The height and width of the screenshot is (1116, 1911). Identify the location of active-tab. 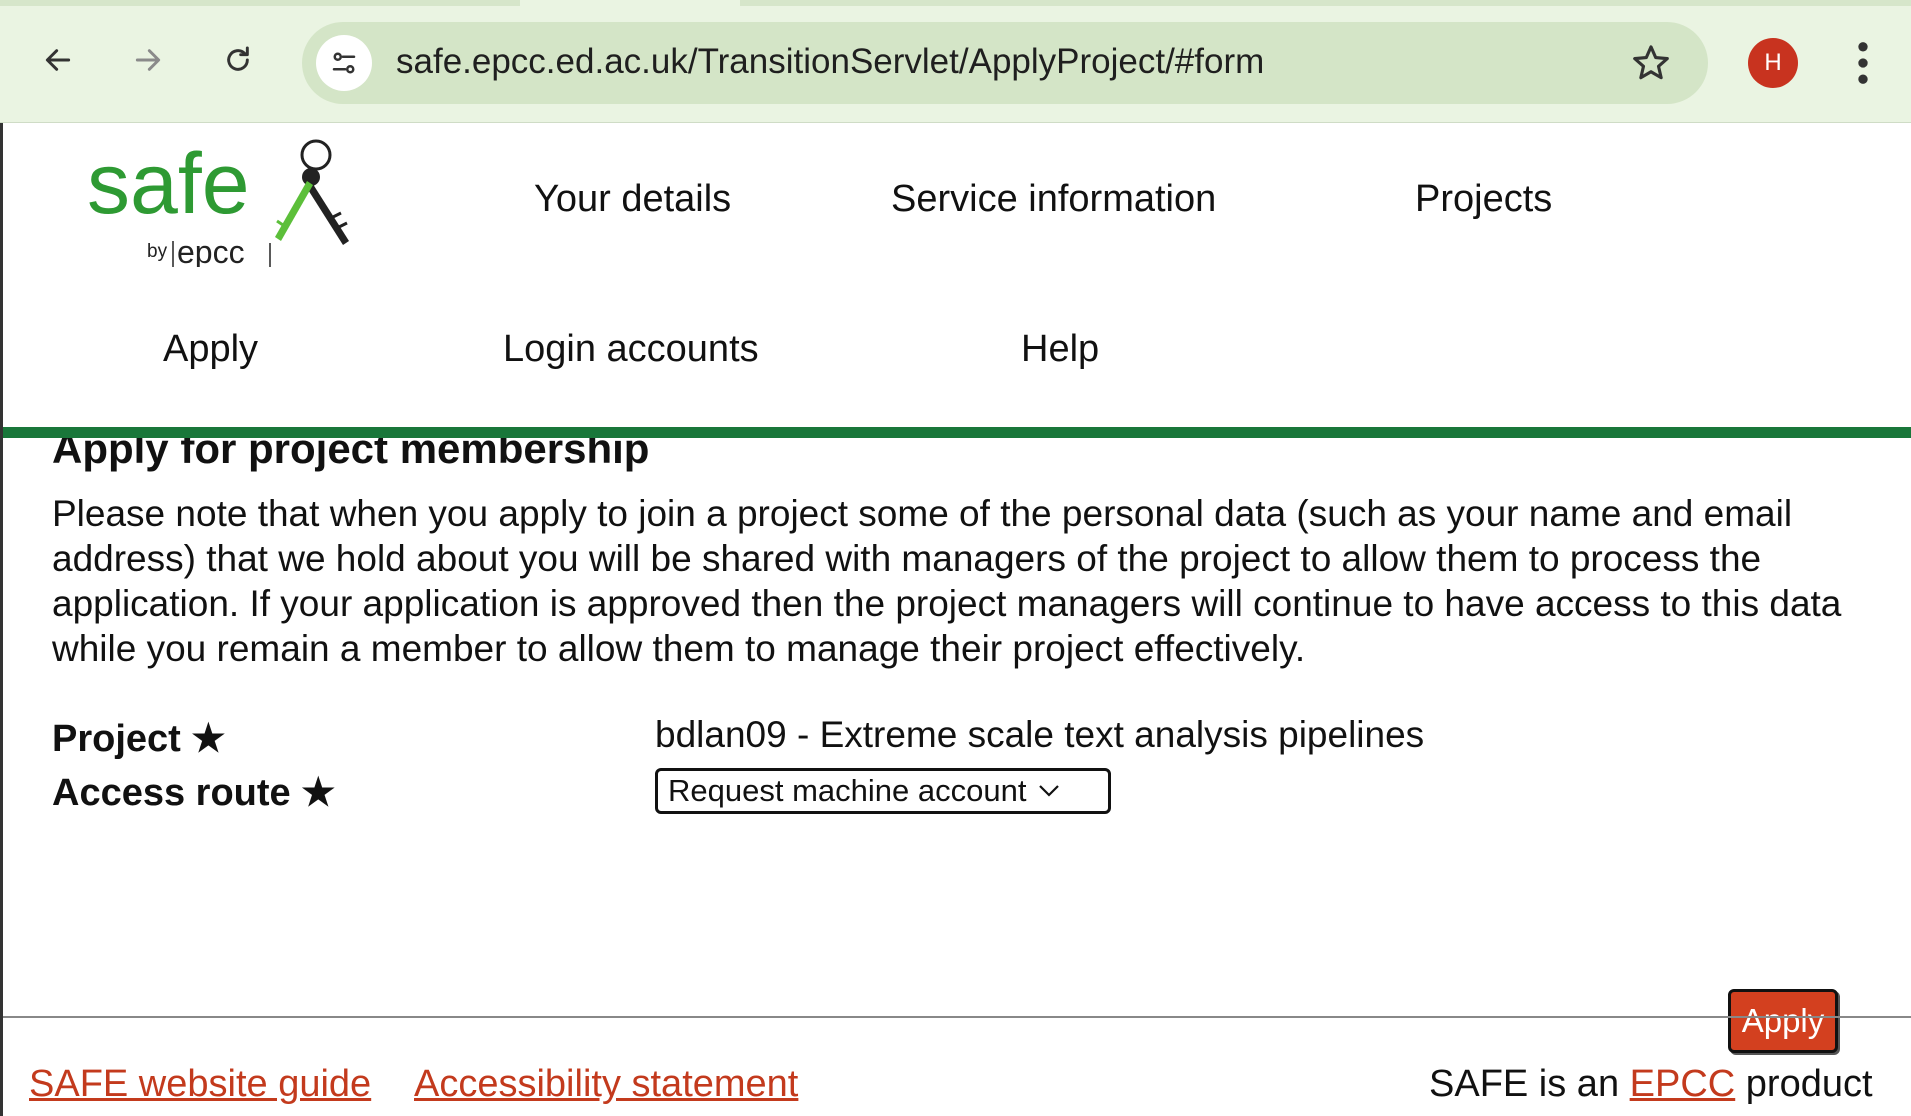
(630, 3).